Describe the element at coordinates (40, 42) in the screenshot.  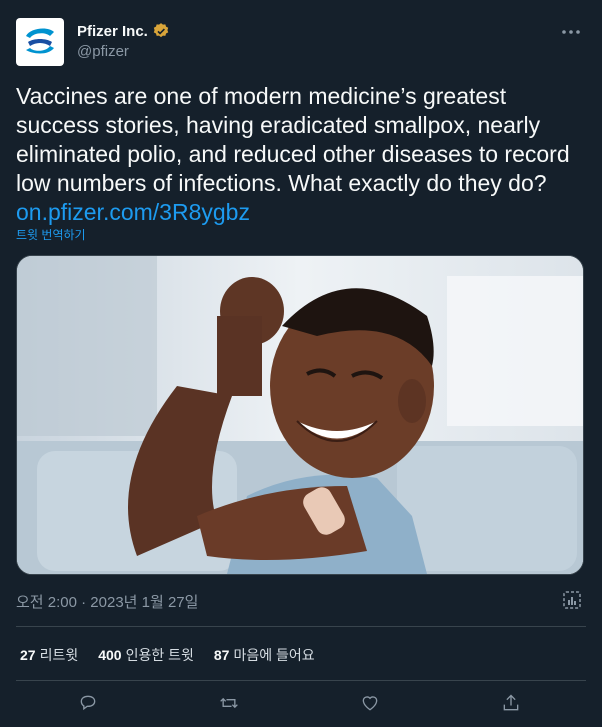
I see `pfizer-logo-icon` at that location.